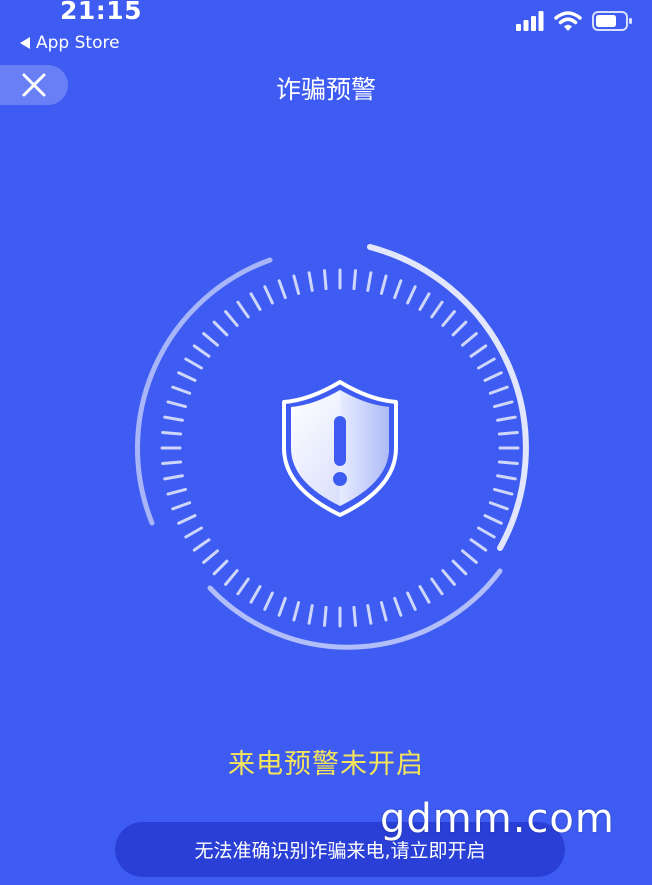  I want to click on outer-arc-left, so click(204, 391).